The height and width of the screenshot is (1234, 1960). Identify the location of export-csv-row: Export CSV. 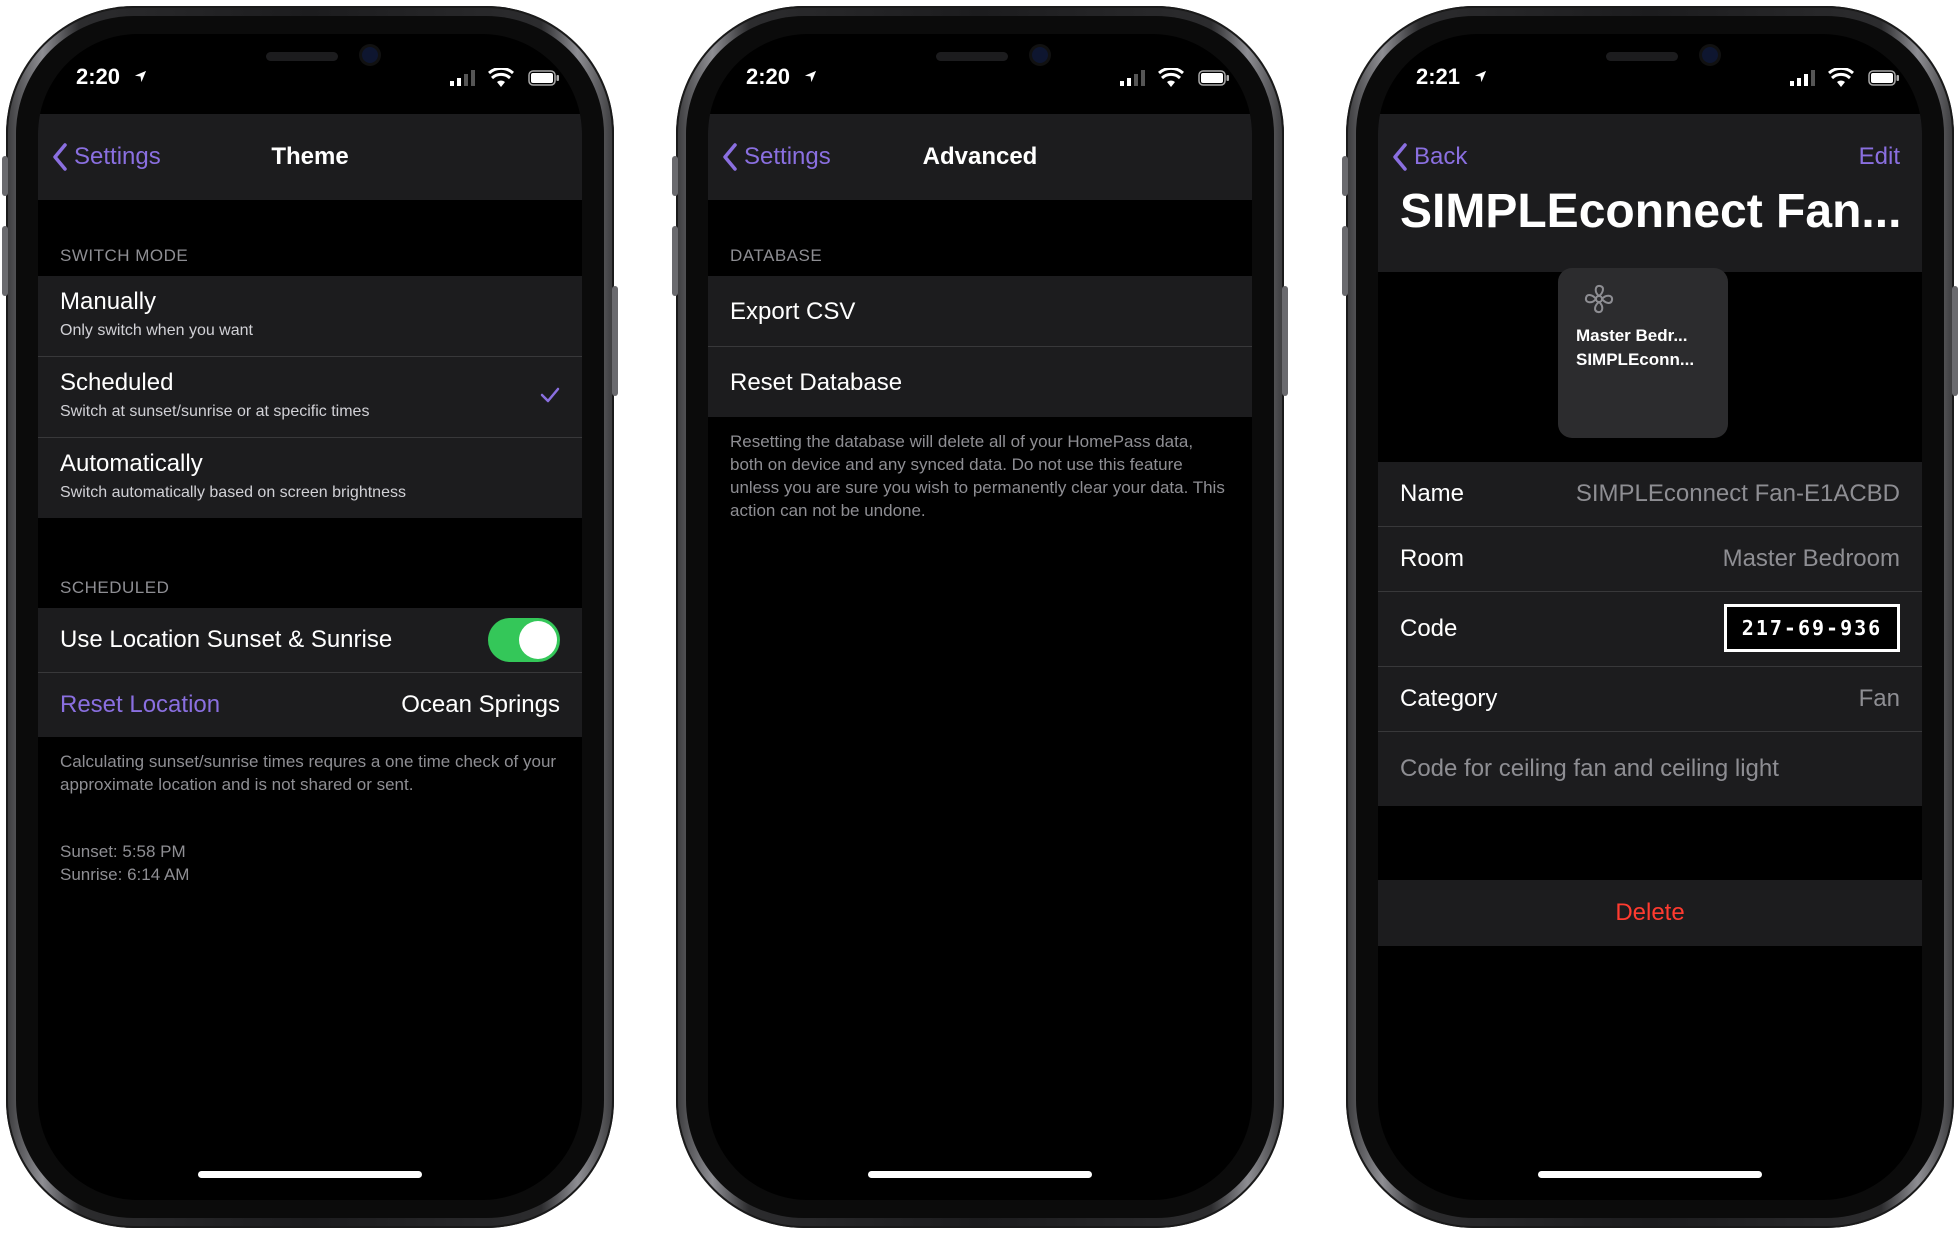
(980, 311).